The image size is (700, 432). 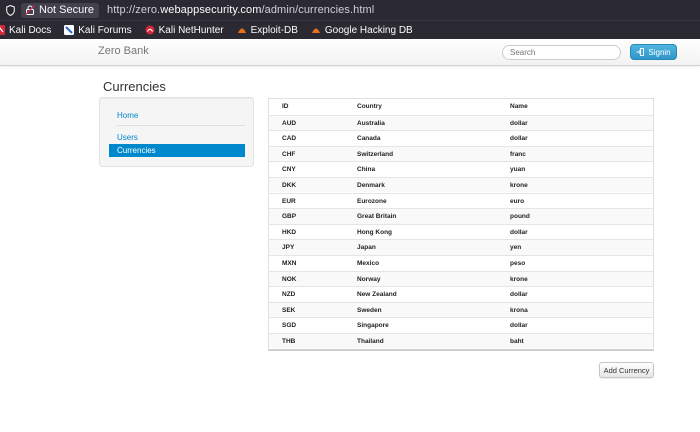 What do you see at coordinates (366, 248) in the screenshot?
I see `cell-country: Japan` at bounding box center [366, 248].